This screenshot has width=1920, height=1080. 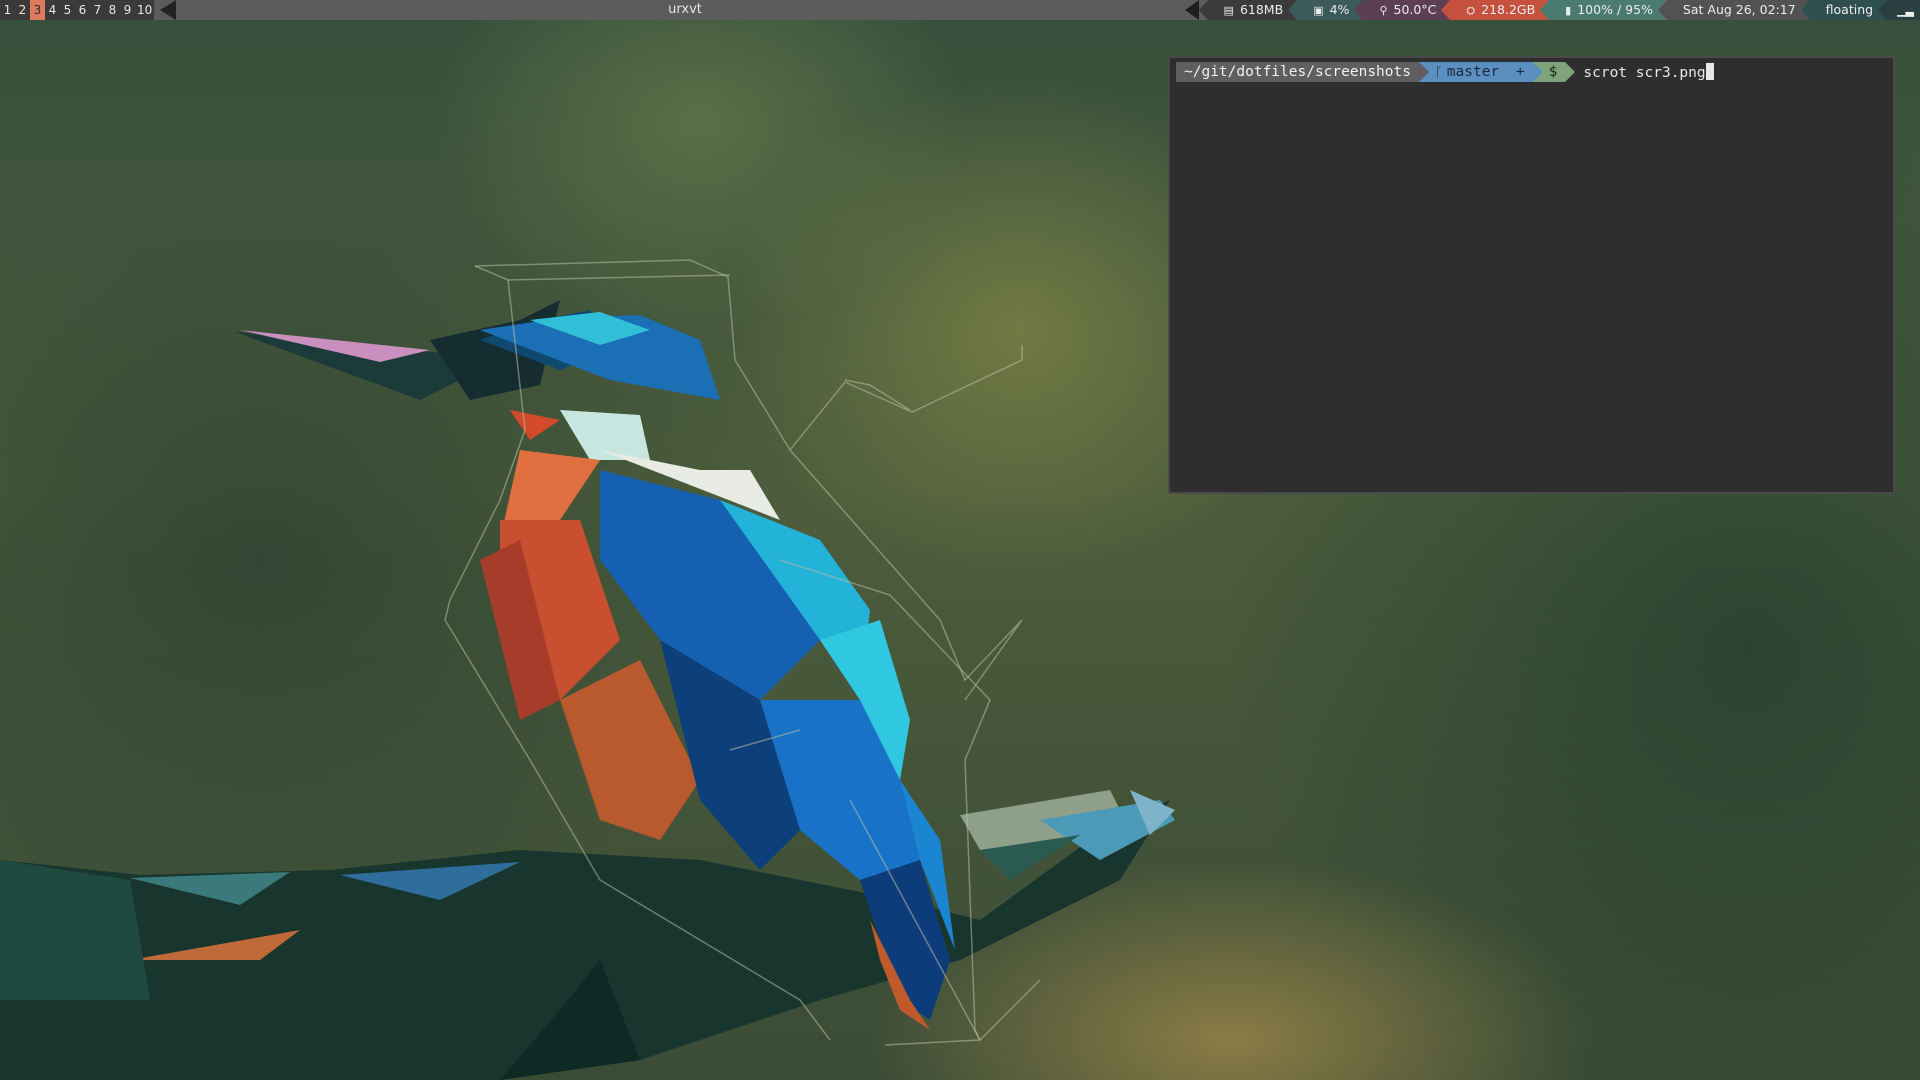 What do you see at coordinates (145, 10) in the screenshot?
I see `workspace-10: 10` at bounding box center [145, 10].